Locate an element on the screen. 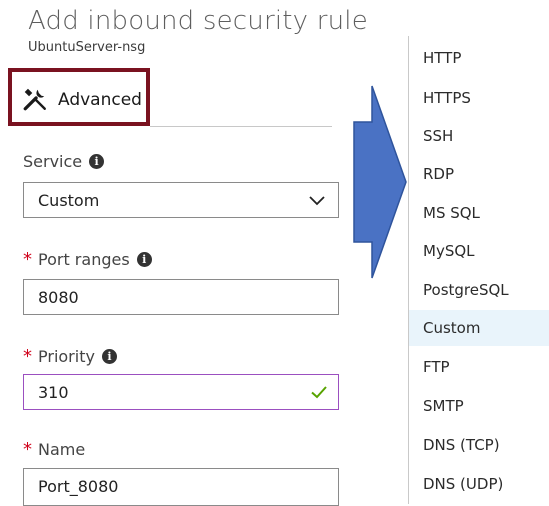 This screenshot has height=506, width=549. service-option: MS SQL is located at coordinates (479, 213).